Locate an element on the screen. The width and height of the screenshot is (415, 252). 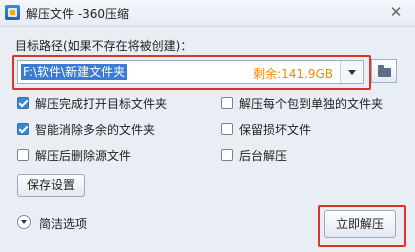
path-dropdown-button is located at coordinates (351, 72).